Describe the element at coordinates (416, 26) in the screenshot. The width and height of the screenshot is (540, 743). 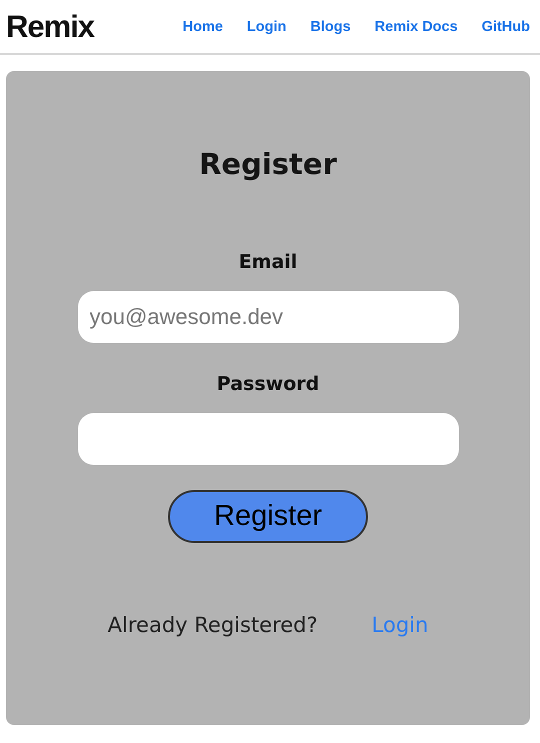
I see `nav-link: Remix Docs` at that location.